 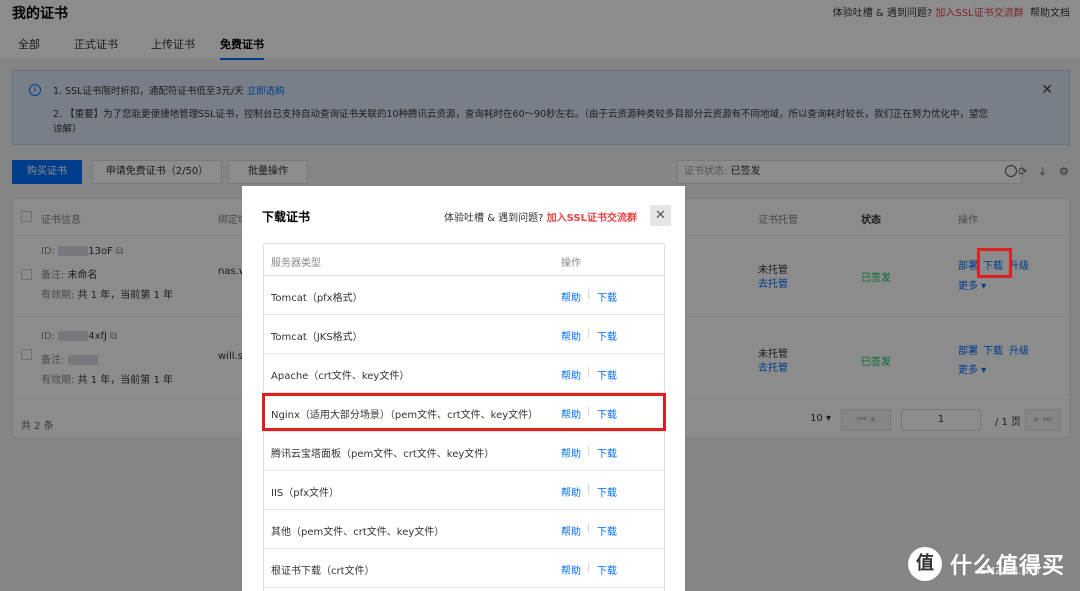 I want to click on server-type-name: 腾讯云宝塔面板（pem文件、crt文件、key文件）, so click(x=383, y=454).